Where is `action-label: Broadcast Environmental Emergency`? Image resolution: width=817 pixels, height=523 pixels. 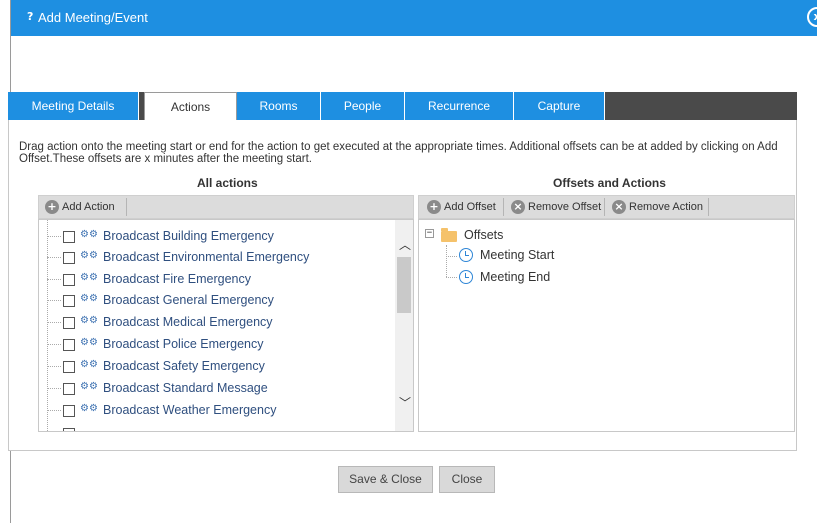
action-label: Broadcast Environmental Emergency is located at coordinates (206, 257).